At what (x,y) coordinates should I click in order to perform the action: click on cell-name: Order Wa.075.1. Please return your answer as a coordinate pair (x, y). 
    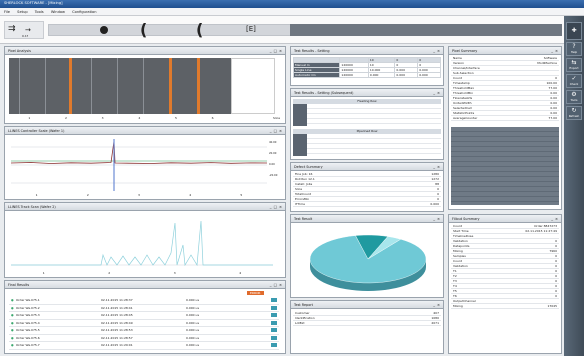
    Looking at the image, I should click on (28, 300).